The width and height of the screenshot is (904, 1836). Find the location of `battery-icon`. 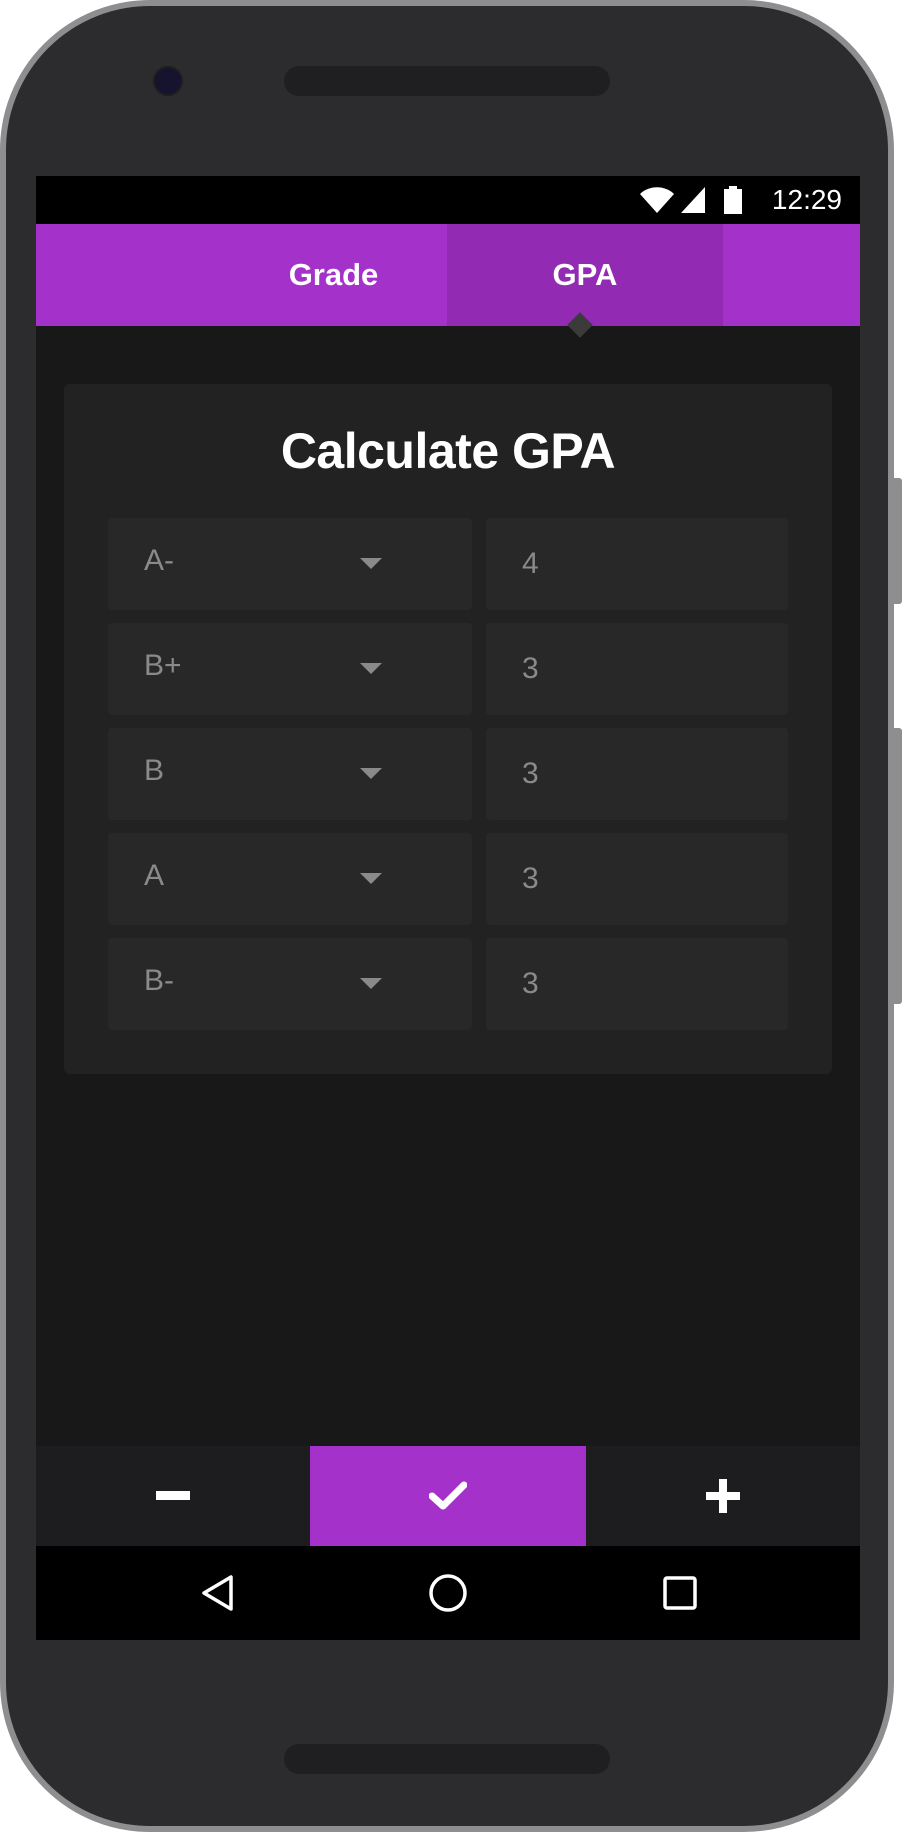

battery-icon is located at coordinates (733, 200).